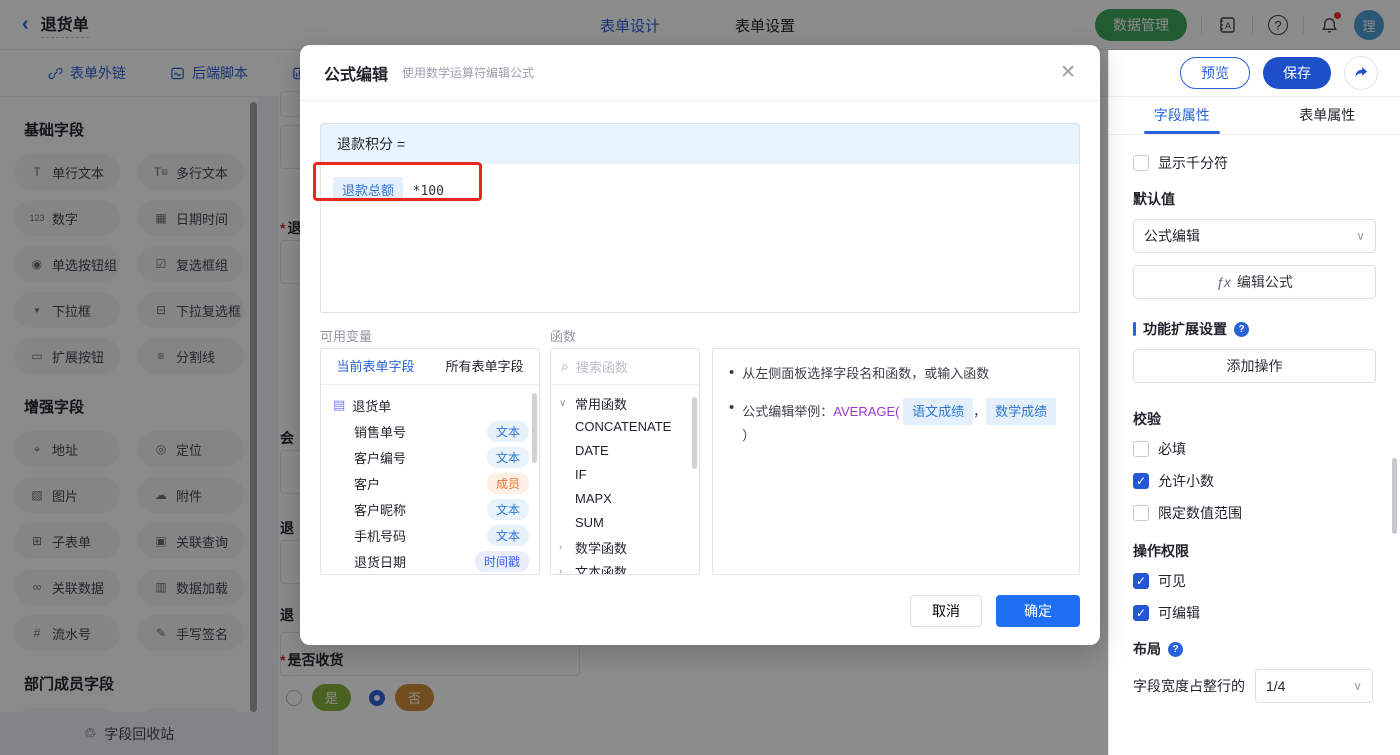 The width and height of the screenshot is (1400, 755). What do you see at coordinates (1254, 613) in the screenshot?
I see `checkbox-editable: 可编辑` at bounding box center [1254, 613].